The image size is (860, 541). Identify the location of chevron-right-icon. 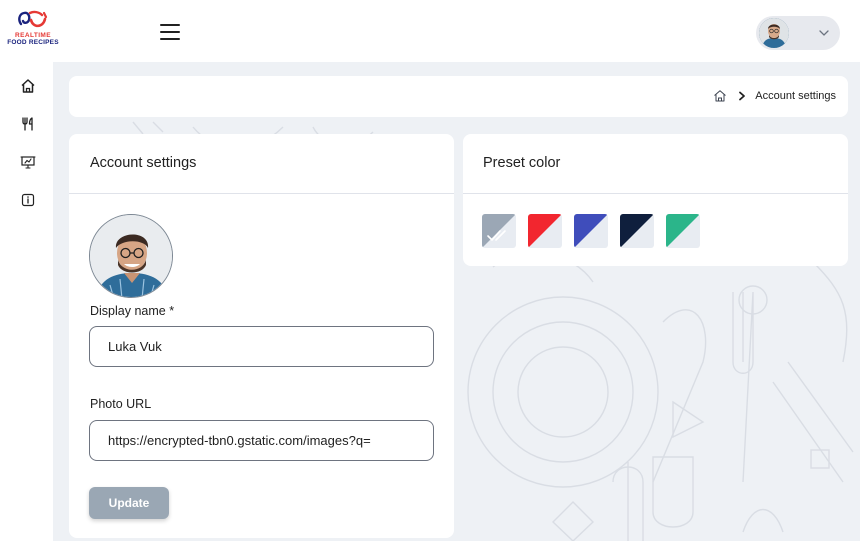
(742, 96).